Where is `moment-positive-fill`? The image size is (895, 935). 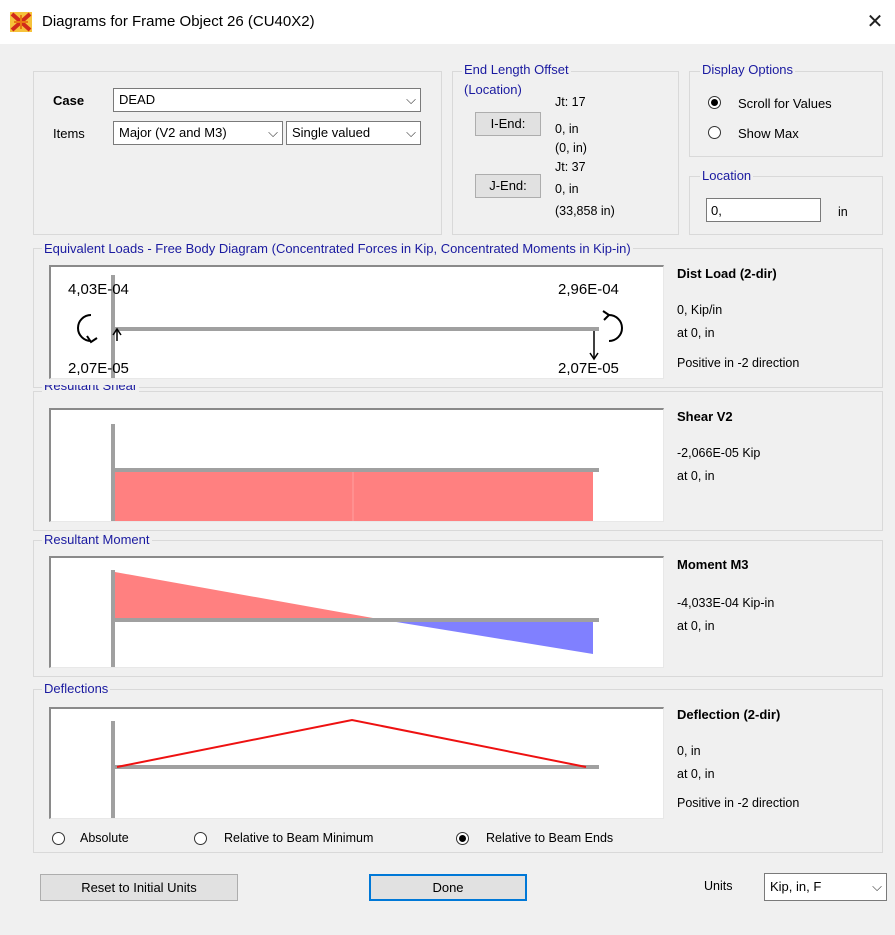
moment-positive-fill is located at coordinates (249, 596).